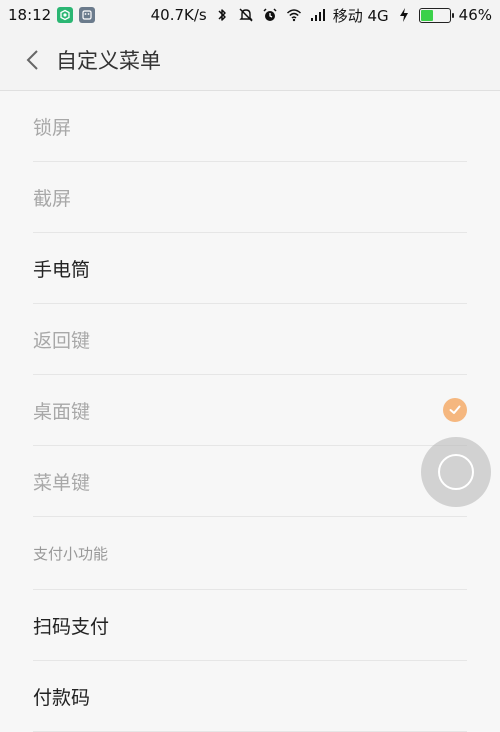  I want to click on menu-item-label: 菜单键, so click(62, 482).